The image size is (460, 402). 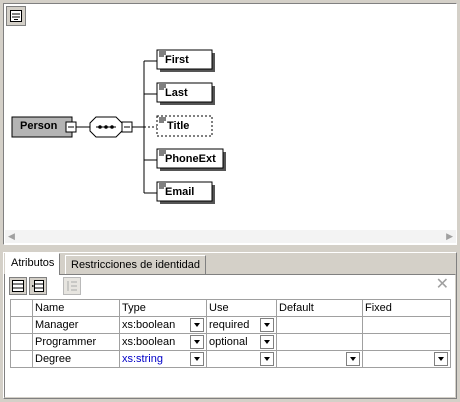 I want to click on scroll-right-icon: ▶, so click(x=449, y=236).